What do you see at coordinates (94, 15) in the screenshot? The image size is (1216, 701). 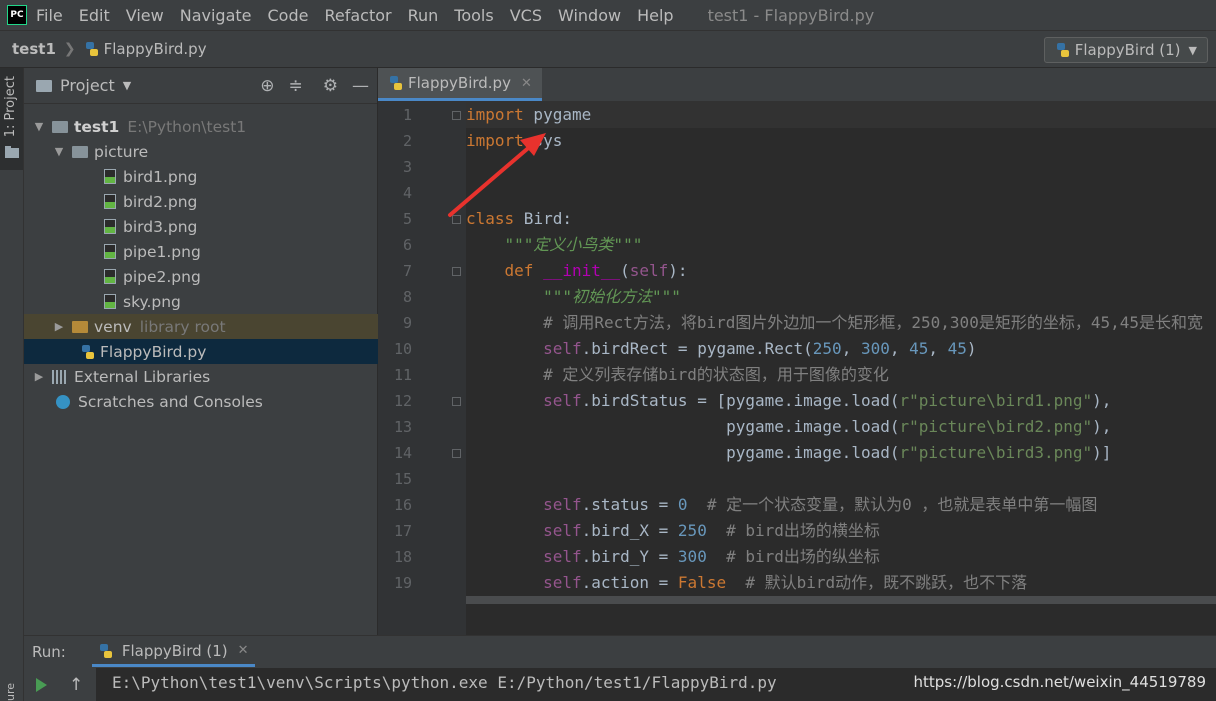 I see `menu-edit: Edit` at bounding box center [94, 15].